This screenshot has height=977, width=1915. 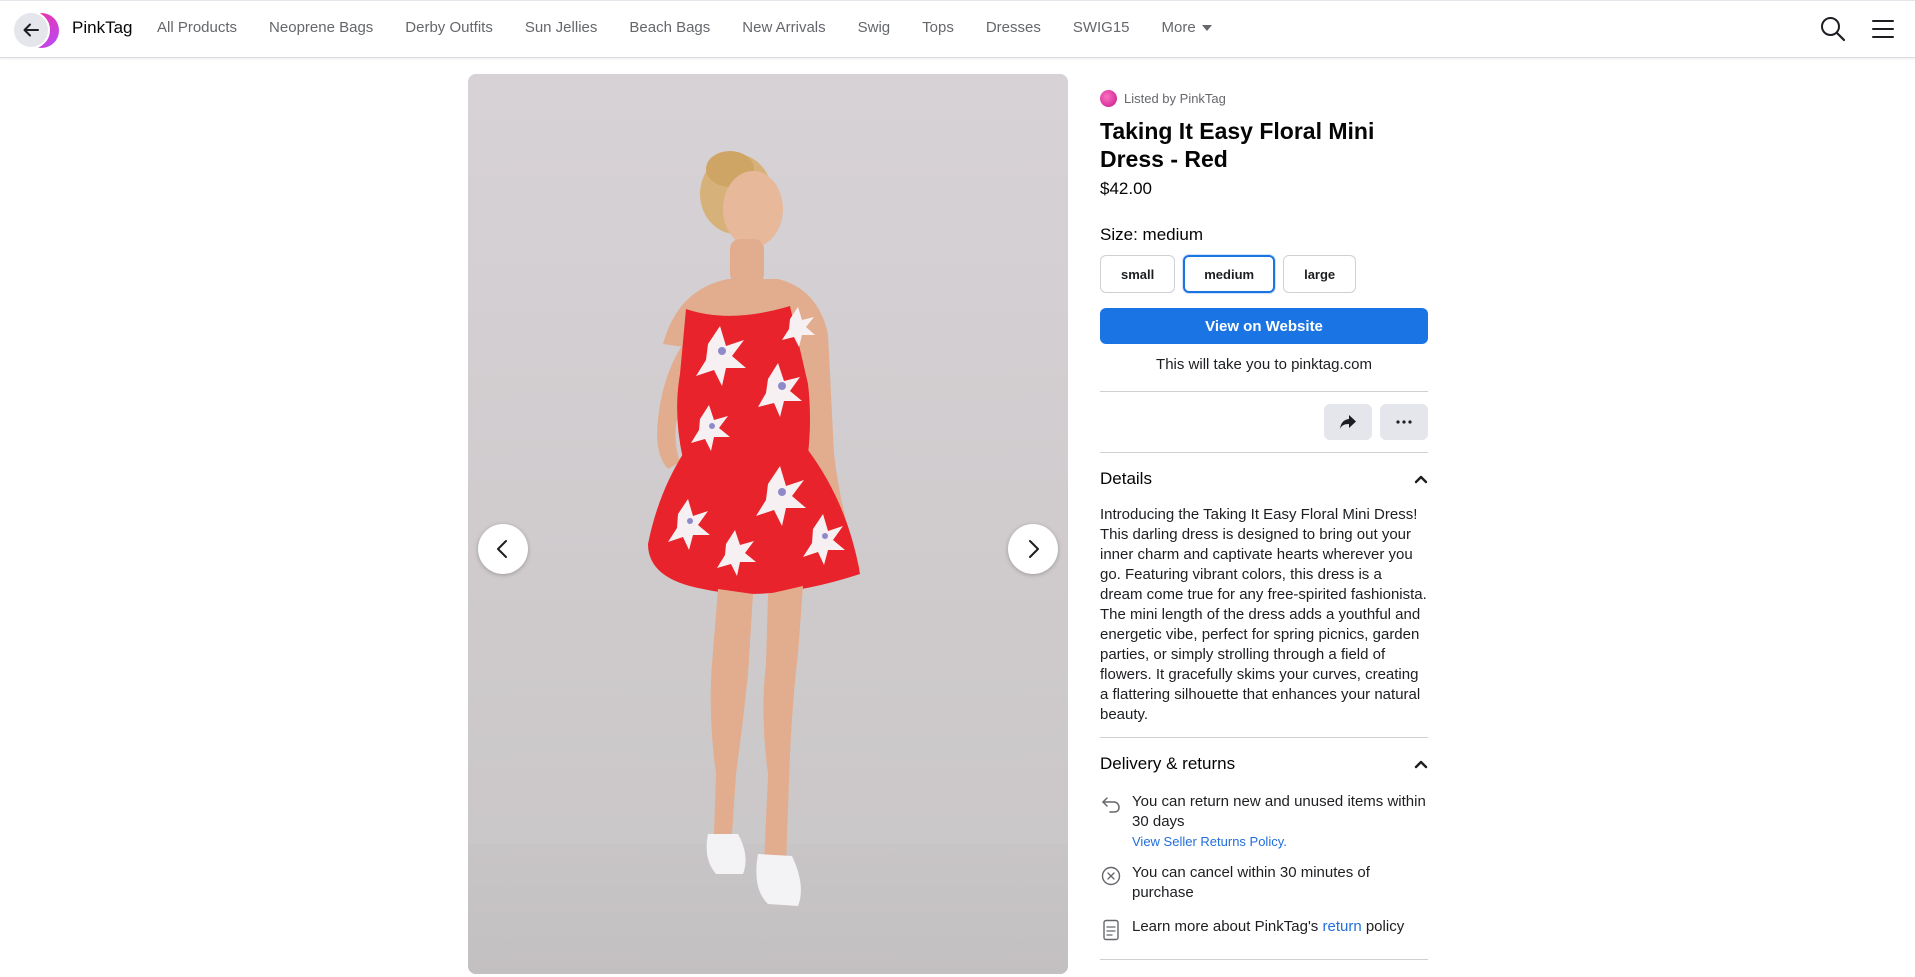 I want to click on nav-link-swig: Swig, so click(x=874, y=27).